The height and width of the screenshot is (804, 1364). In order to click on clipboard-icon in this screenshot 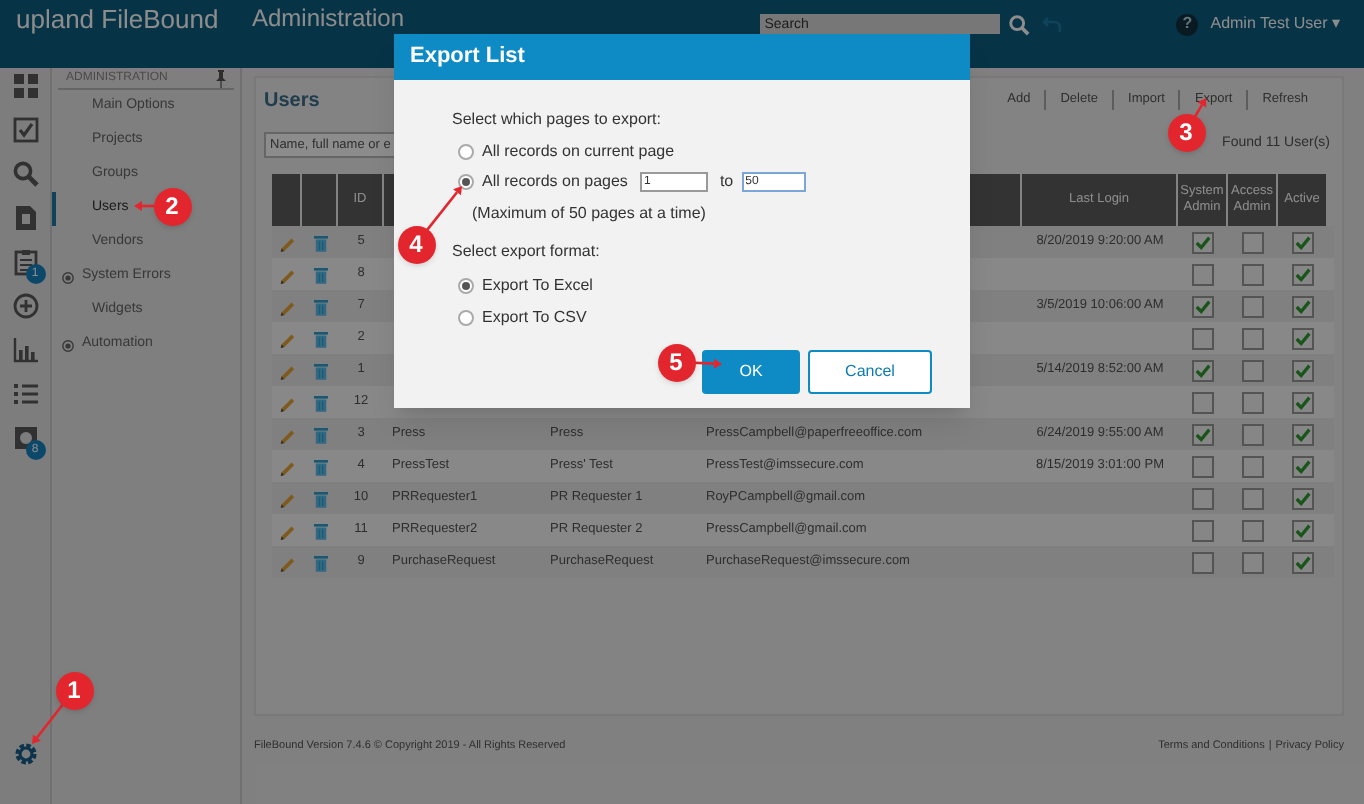, I will do `click(25, 262)`.